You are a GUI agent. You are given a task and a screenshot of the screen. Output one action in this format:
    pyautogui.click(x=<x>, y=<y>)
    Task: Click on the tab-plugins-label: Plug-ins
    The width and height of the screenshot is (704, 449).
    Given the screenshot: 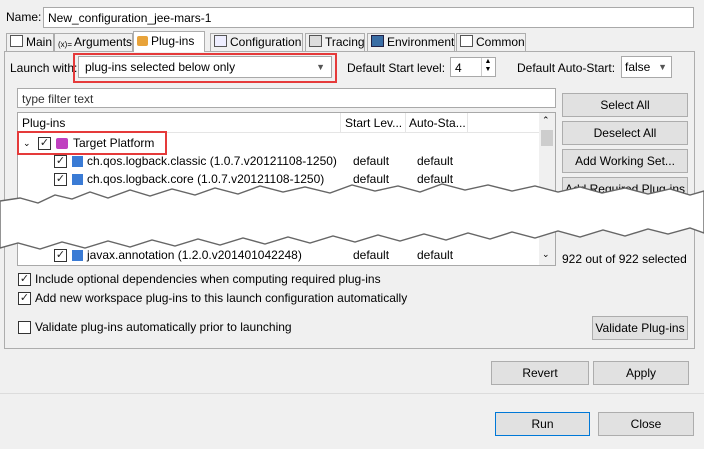 What is the action you would take?
    pyautogui.click(x=173, y=41)
    